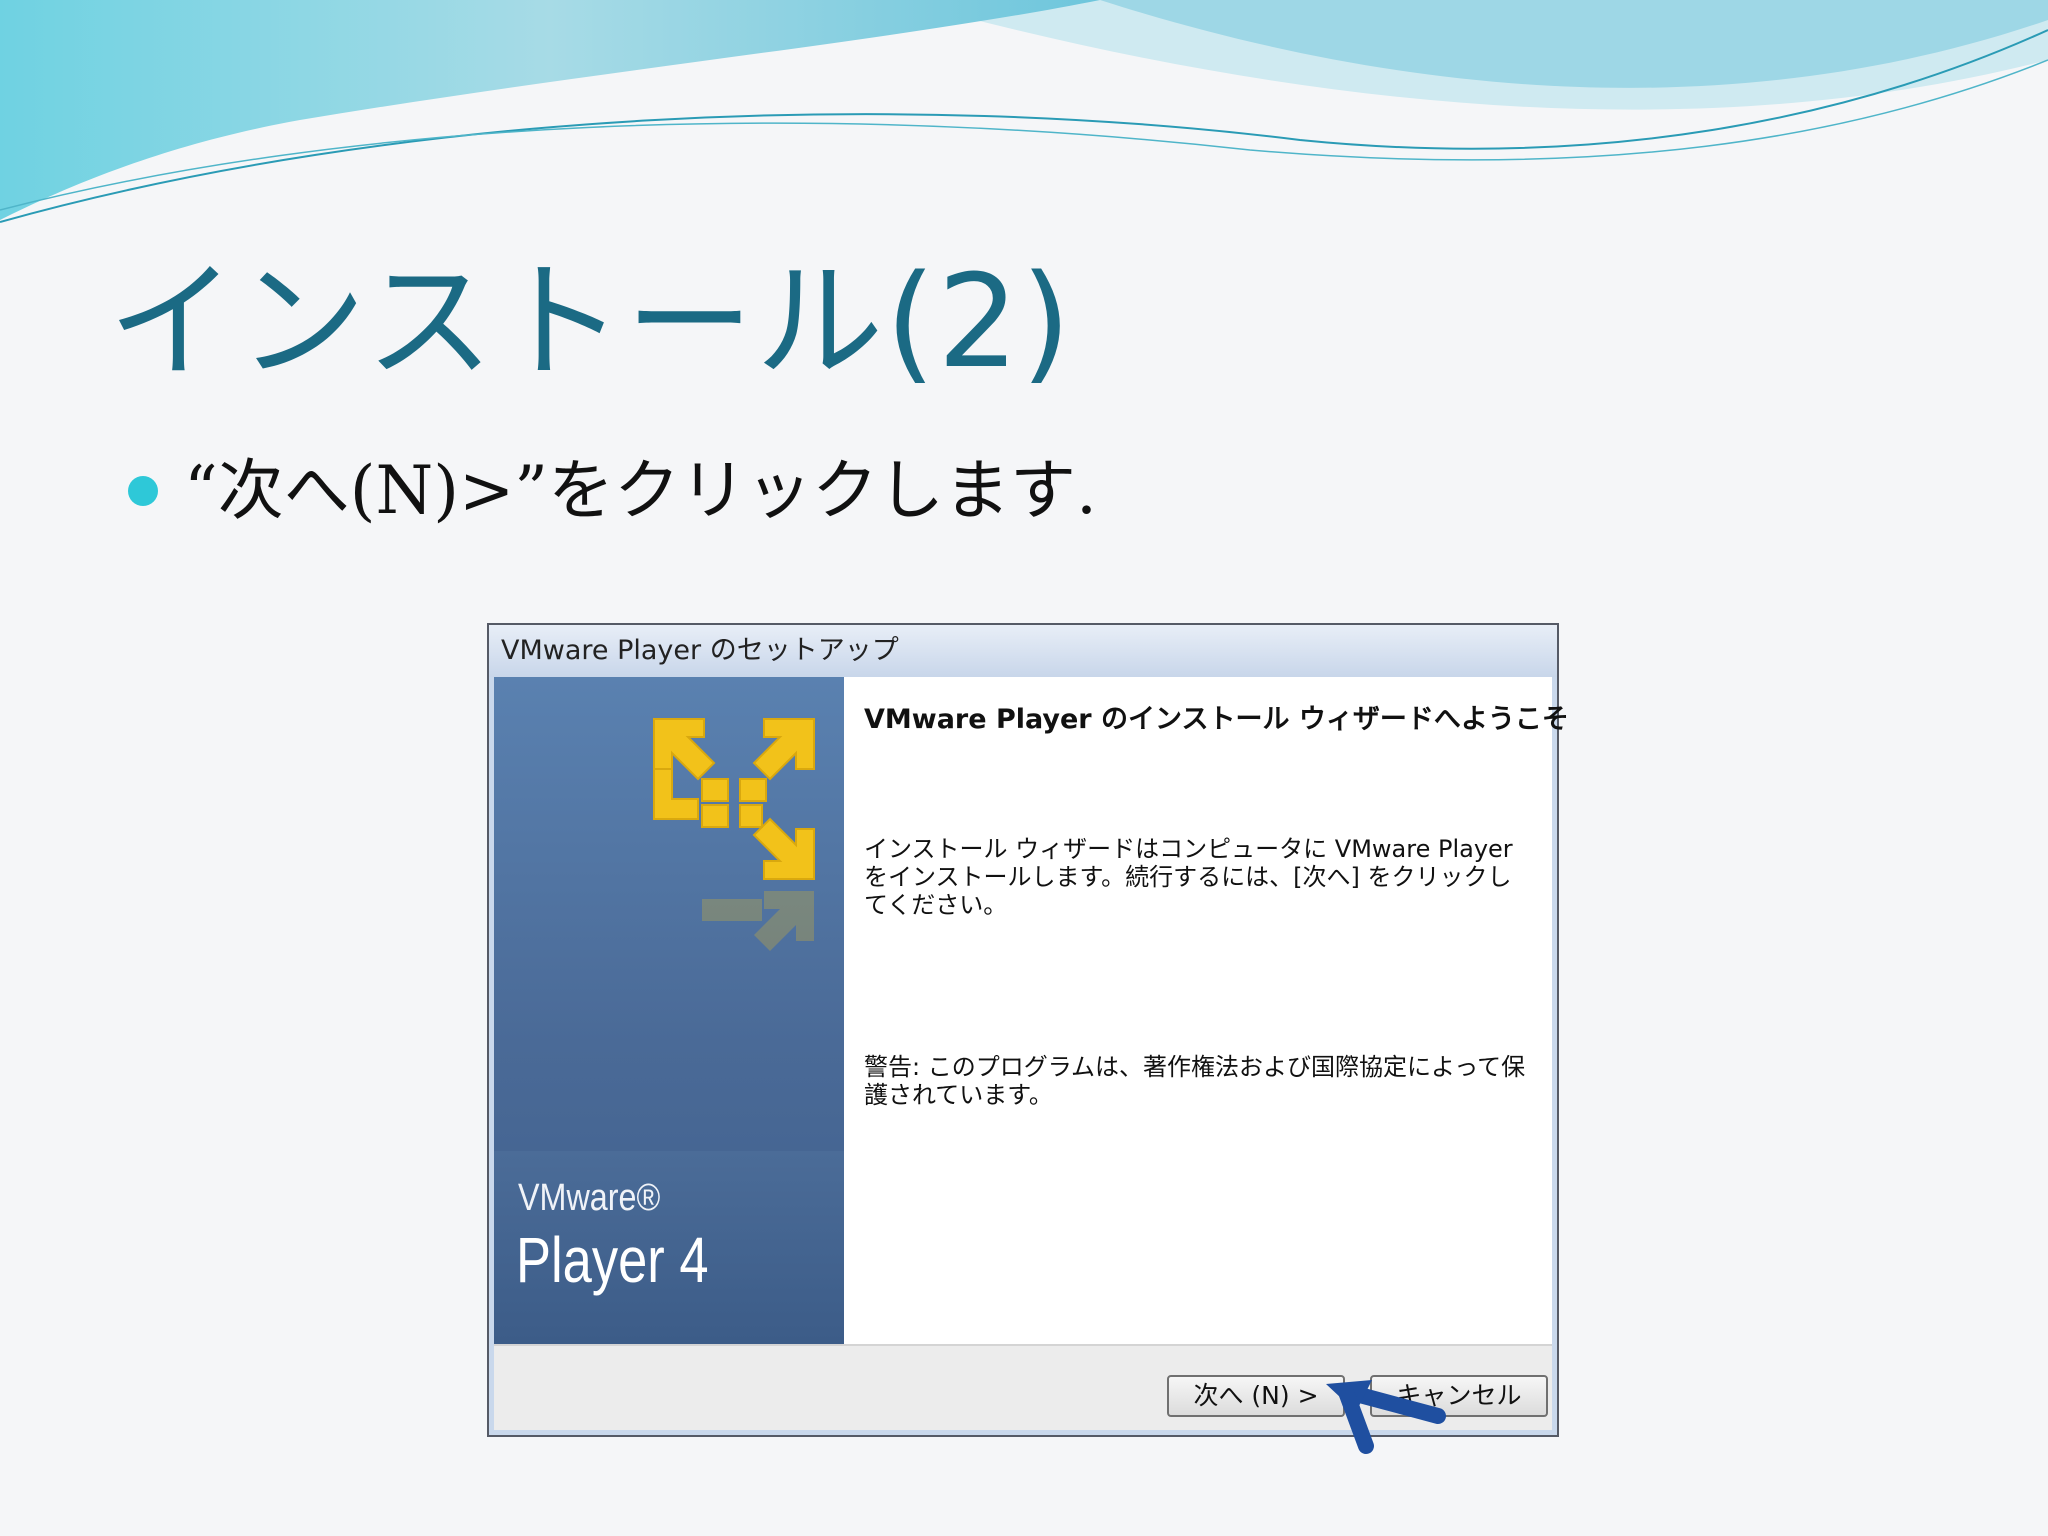 This screenshot has width=2048, height=1536. I want to click on slide-title: インストール(2), so click(590, 322).